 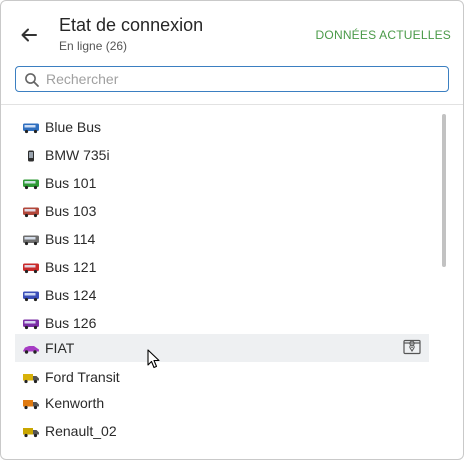 I want to click on scrollbar-thumb, so click(x=444, y=190).